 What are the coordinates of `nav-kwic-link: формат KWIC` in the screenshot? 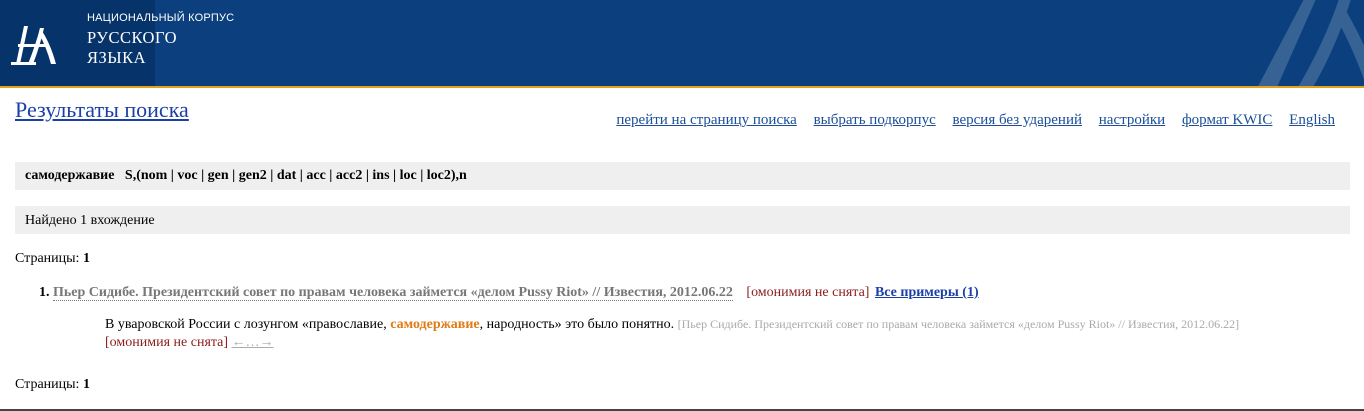 It's located at (1227, 120).